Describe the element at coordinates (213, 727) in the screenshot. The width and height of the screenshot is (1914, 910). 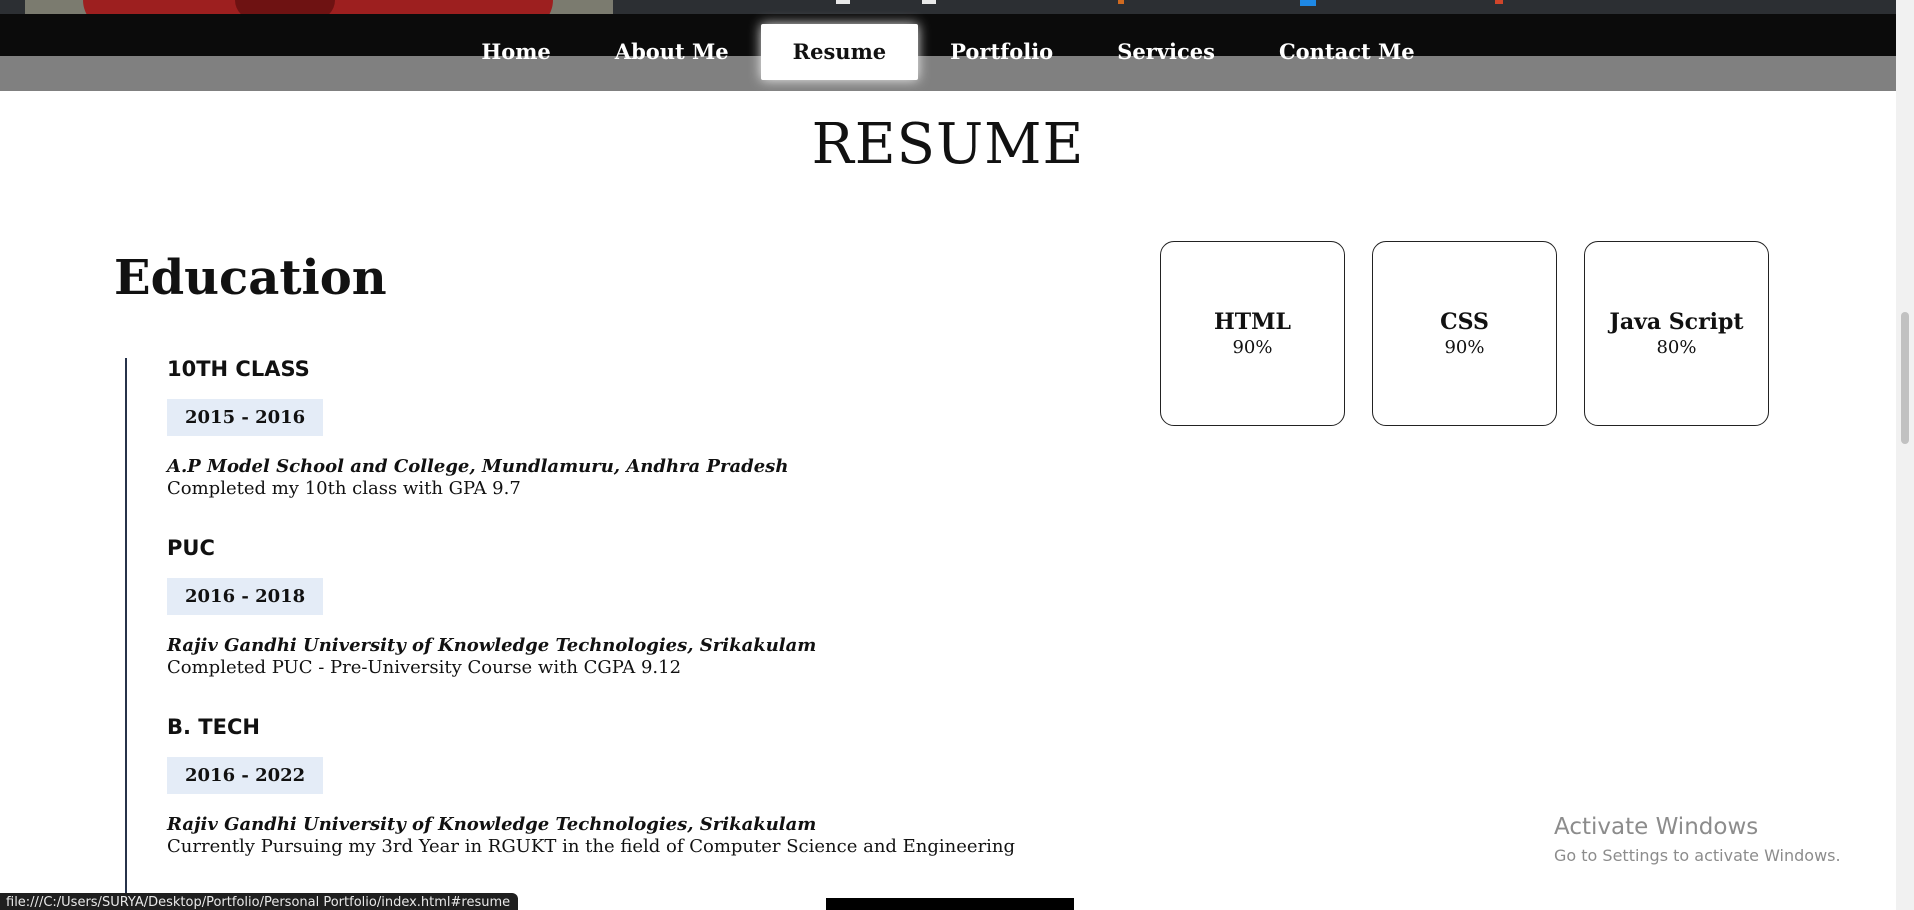
I see `education-heading: B. TECH` at that location.